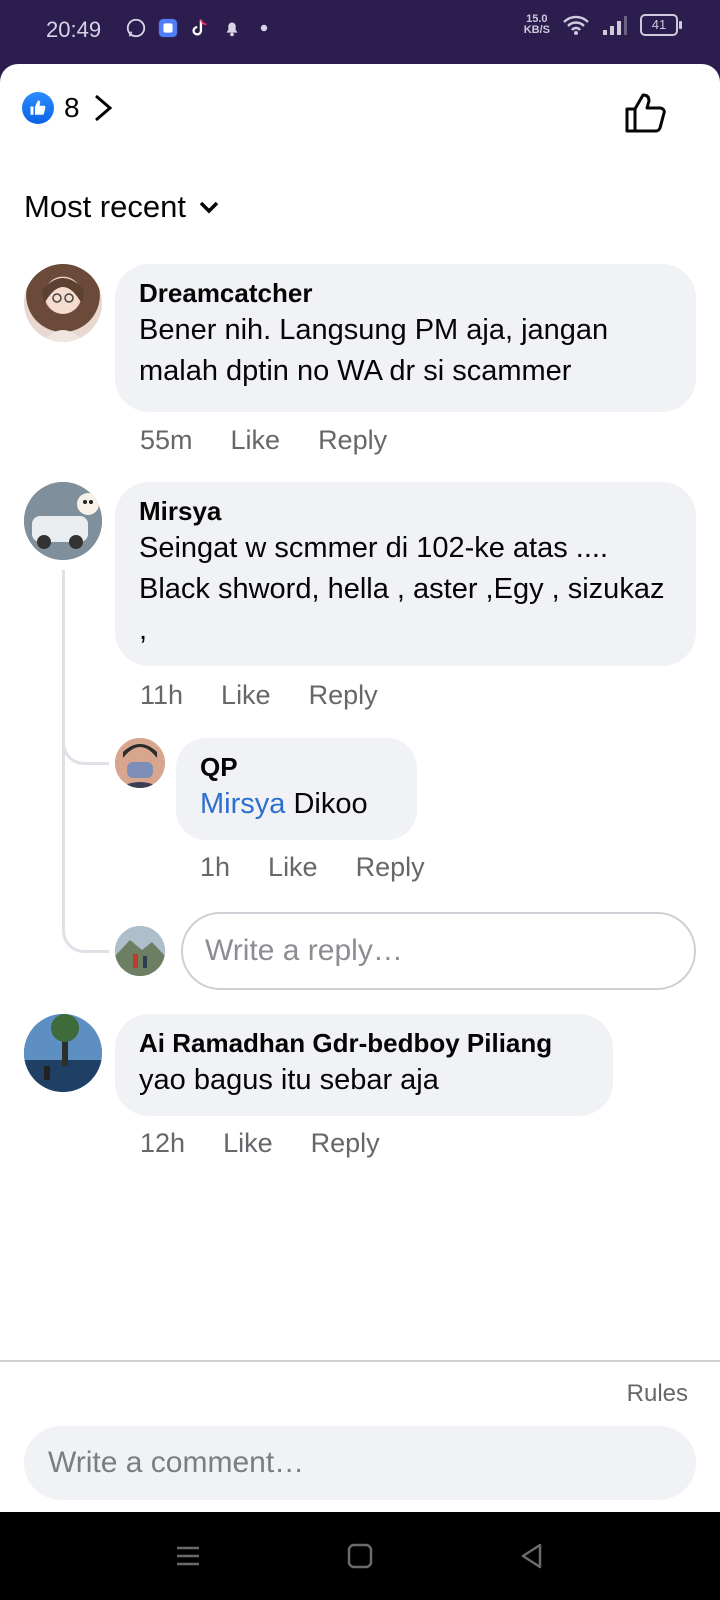 This screenshot has width=720, height=1600. Describe the element at coordinates (209, 207) in the screenshot. I see `chevron-down-icon` at that location.